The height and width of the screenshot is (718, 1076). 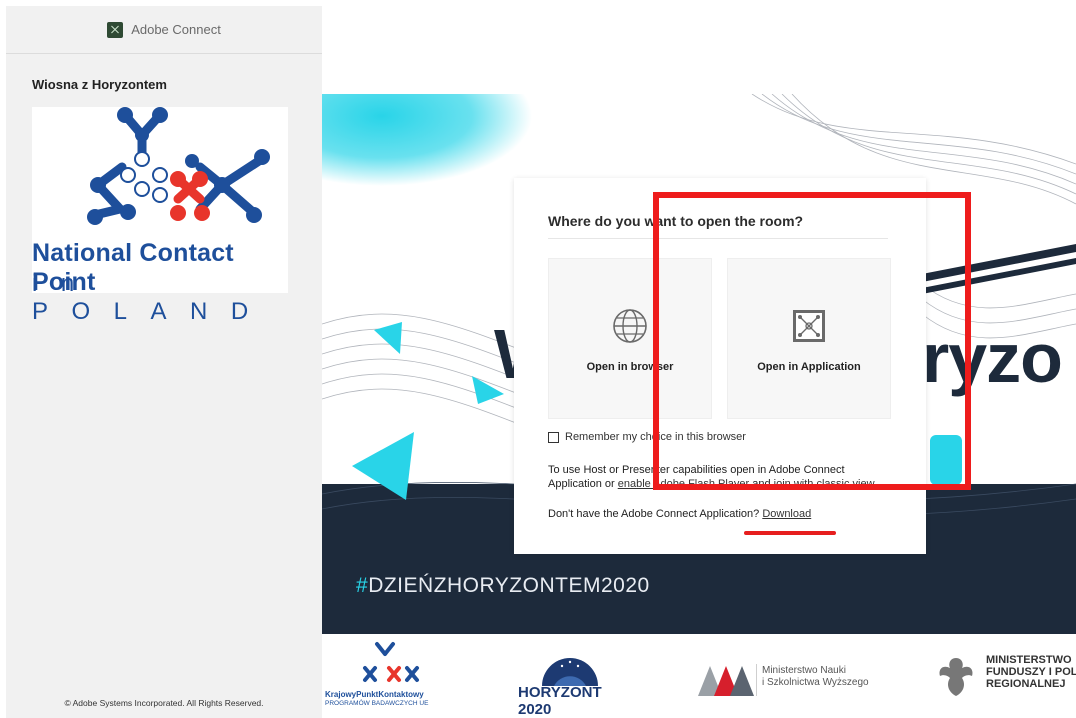 I want to click on mfr-line2: FUNDUSZY I POL, so click(x=1031, y=672).